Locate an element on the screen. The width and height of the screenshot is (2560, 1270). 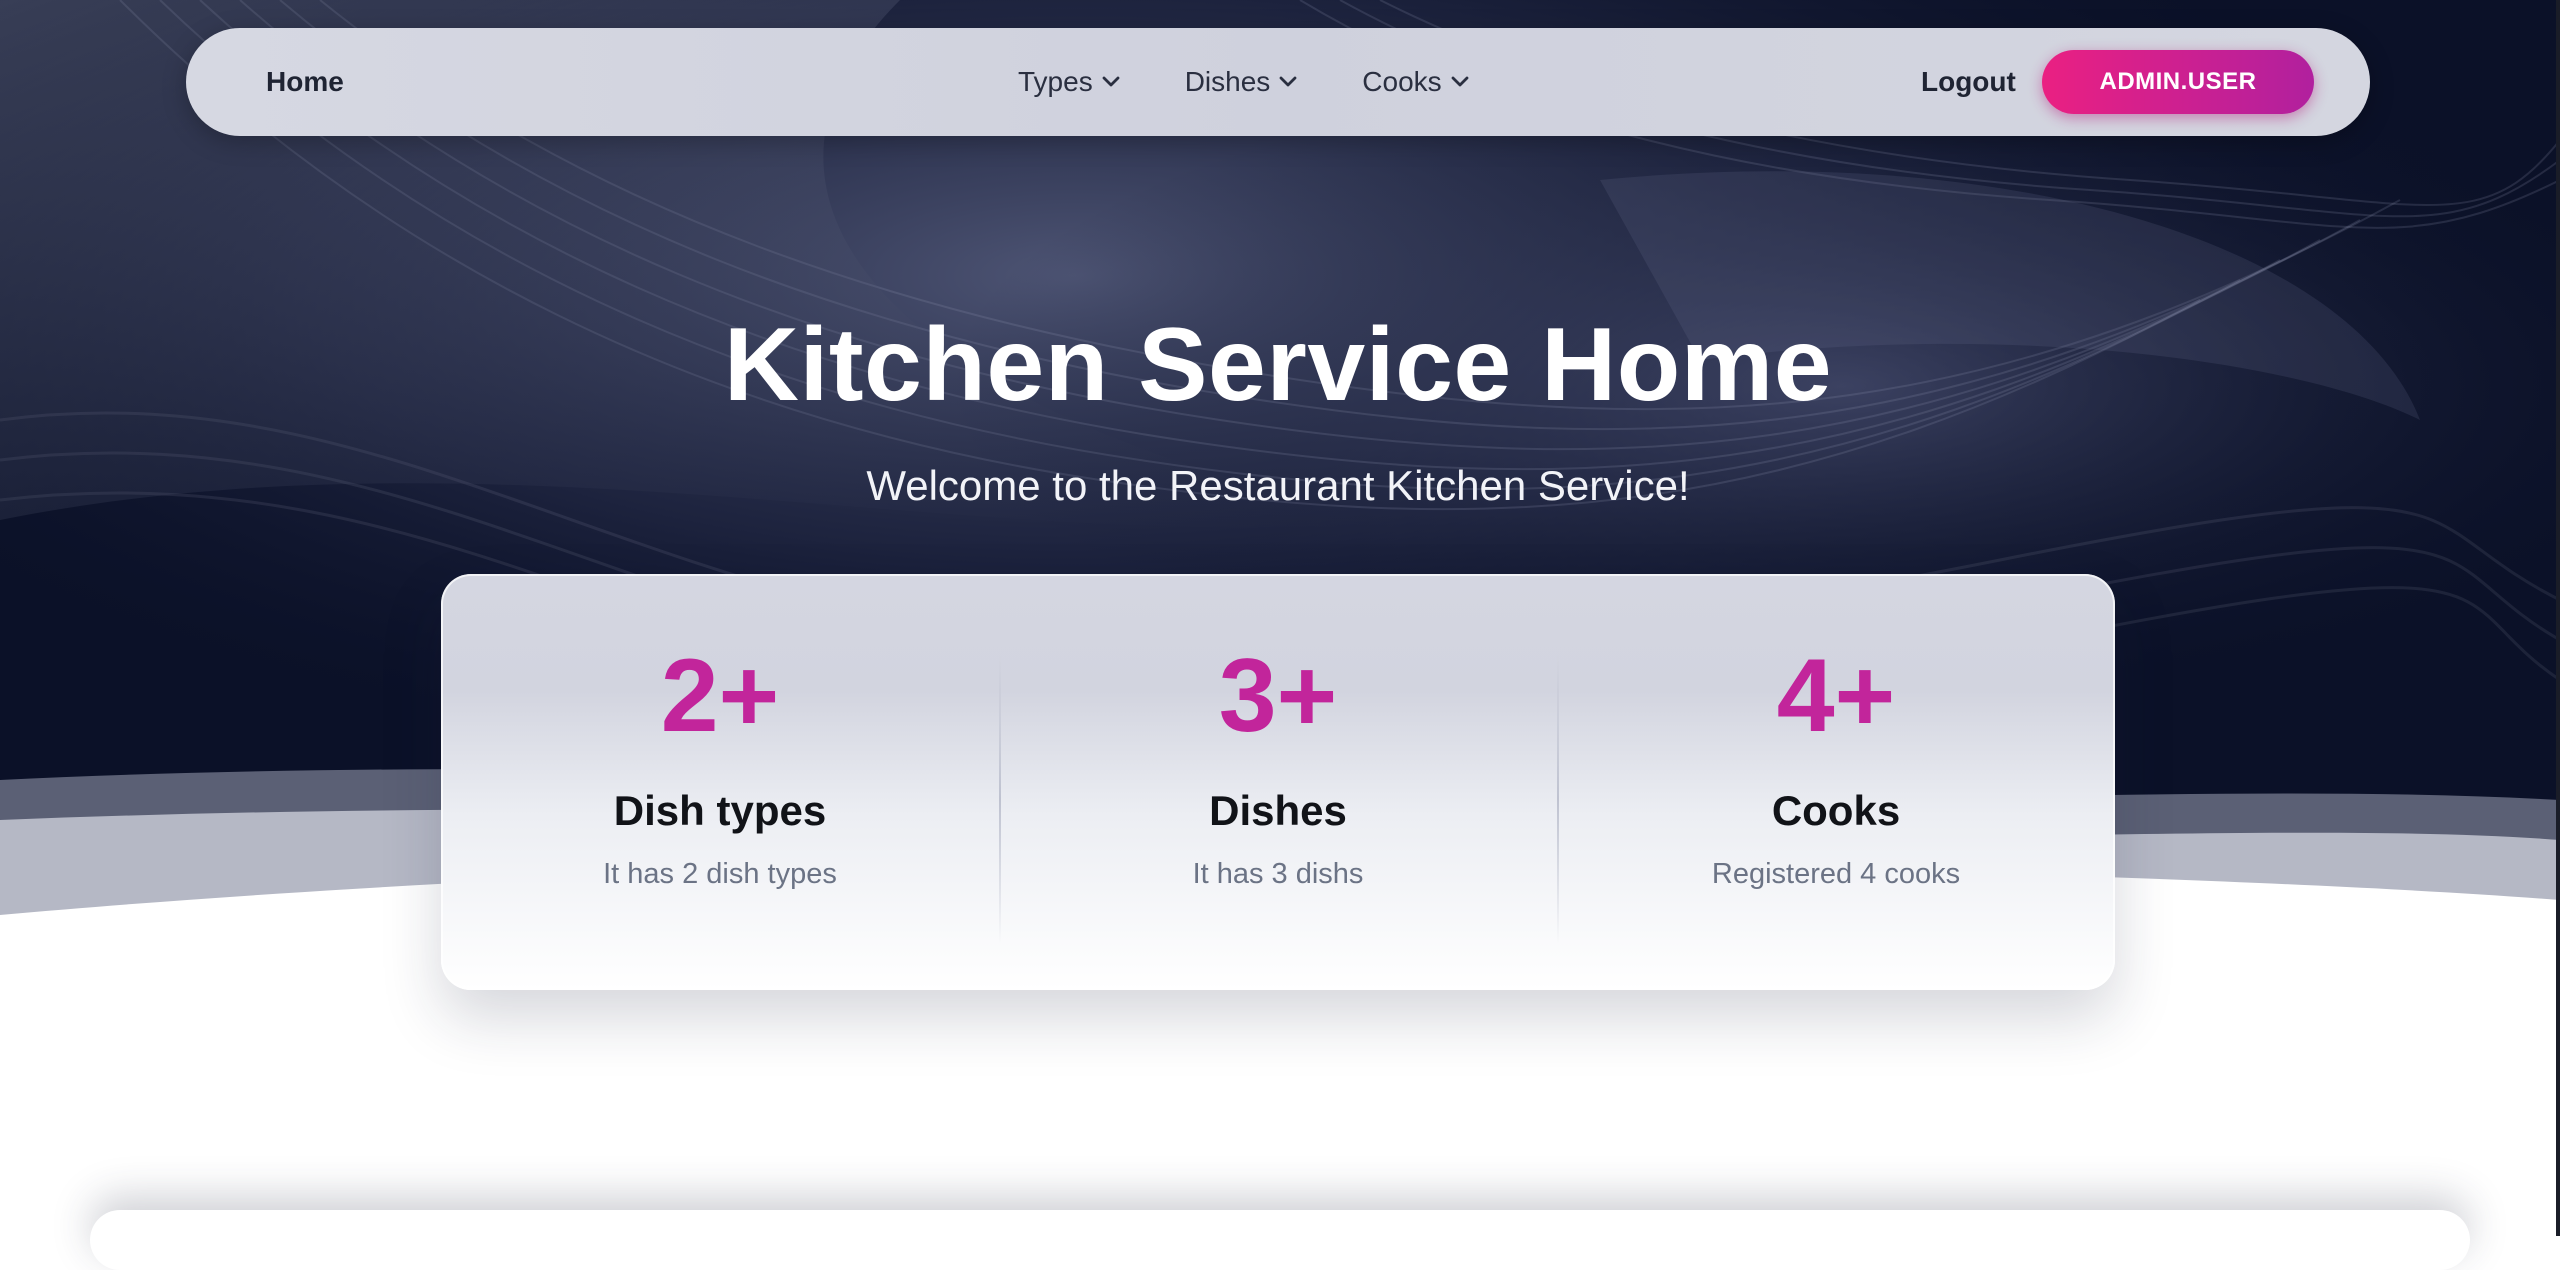
nav-dropdown-group: Types Dishes Cooks is located at coordinates (1244, 82).